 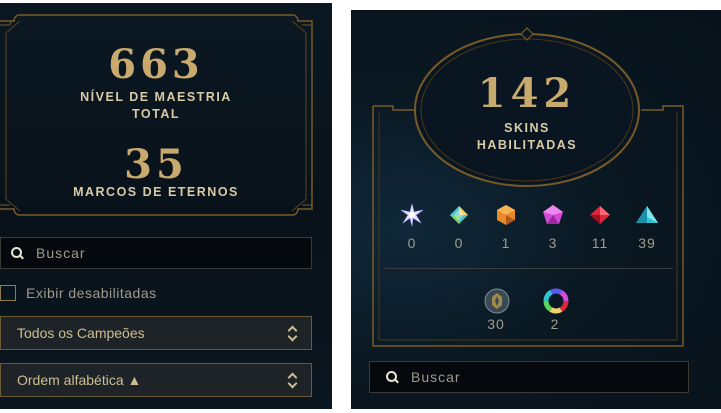 What do you see at coordinates (556, 301) in the screenshot?
I see `chroma-wheel-icon` at bounding box center [556, 301].